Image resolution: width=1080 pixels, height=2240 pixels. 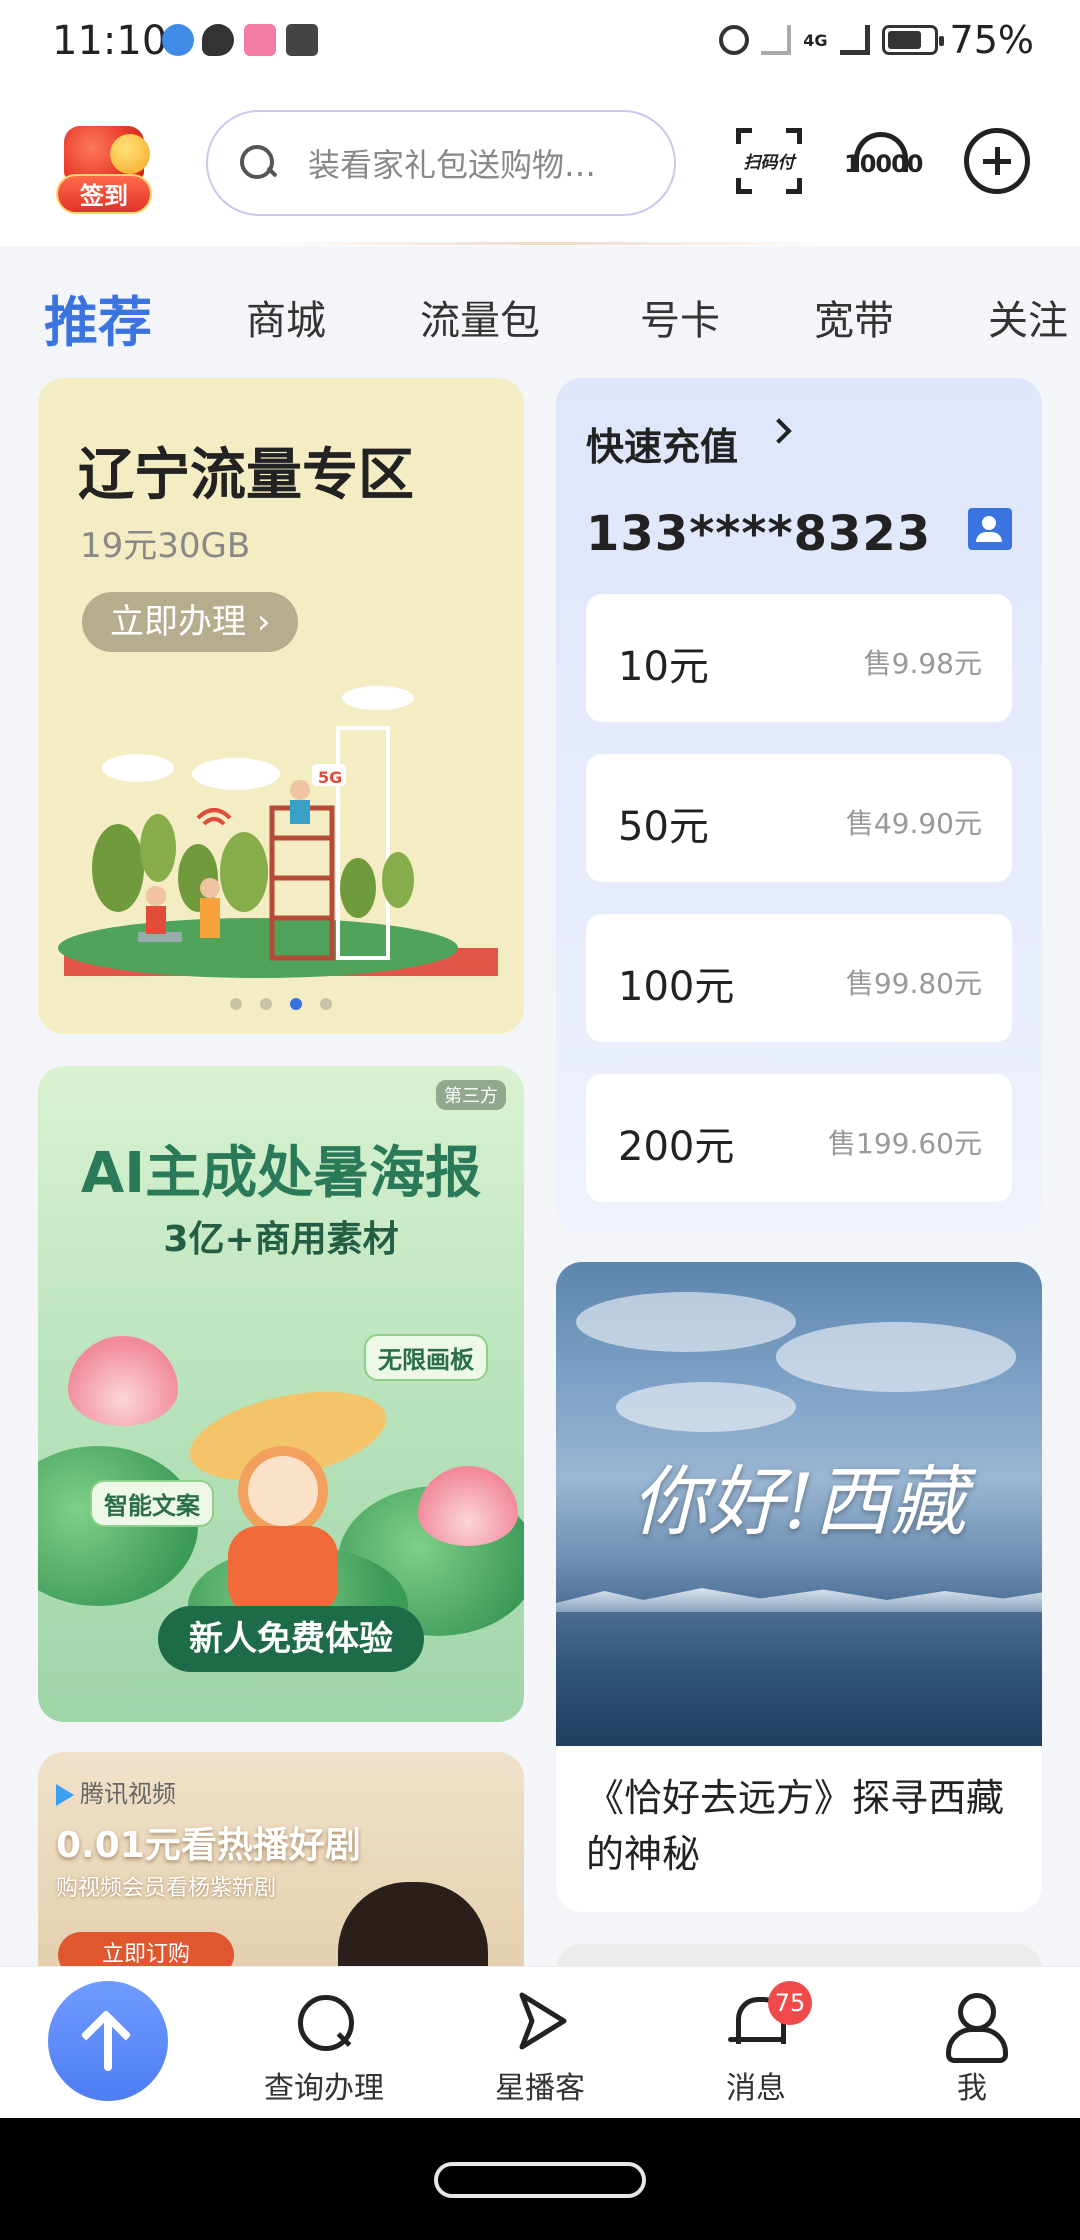 What do you see at coordinates (854, 40) in the screenshot?
I see `signal-strong-icon` at bounding box center [854, 40].